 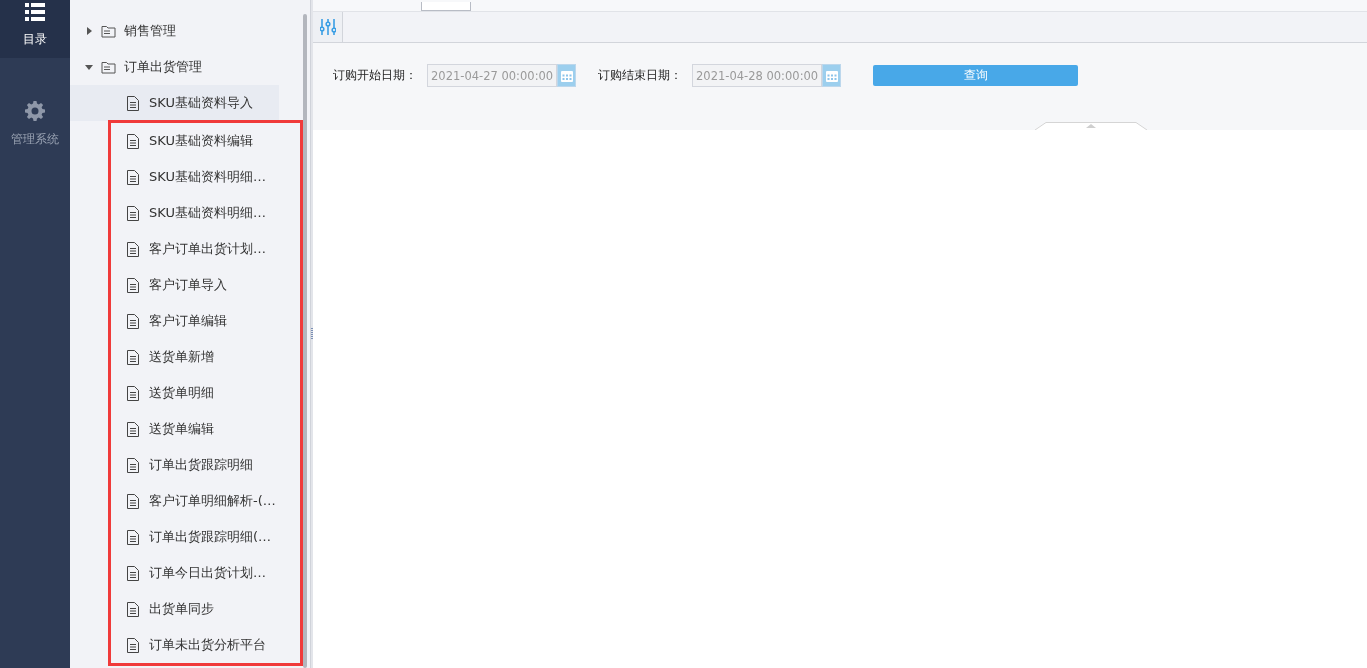 I want to click on tree-folder: 订单出货管理, so click(x=186, y=67).